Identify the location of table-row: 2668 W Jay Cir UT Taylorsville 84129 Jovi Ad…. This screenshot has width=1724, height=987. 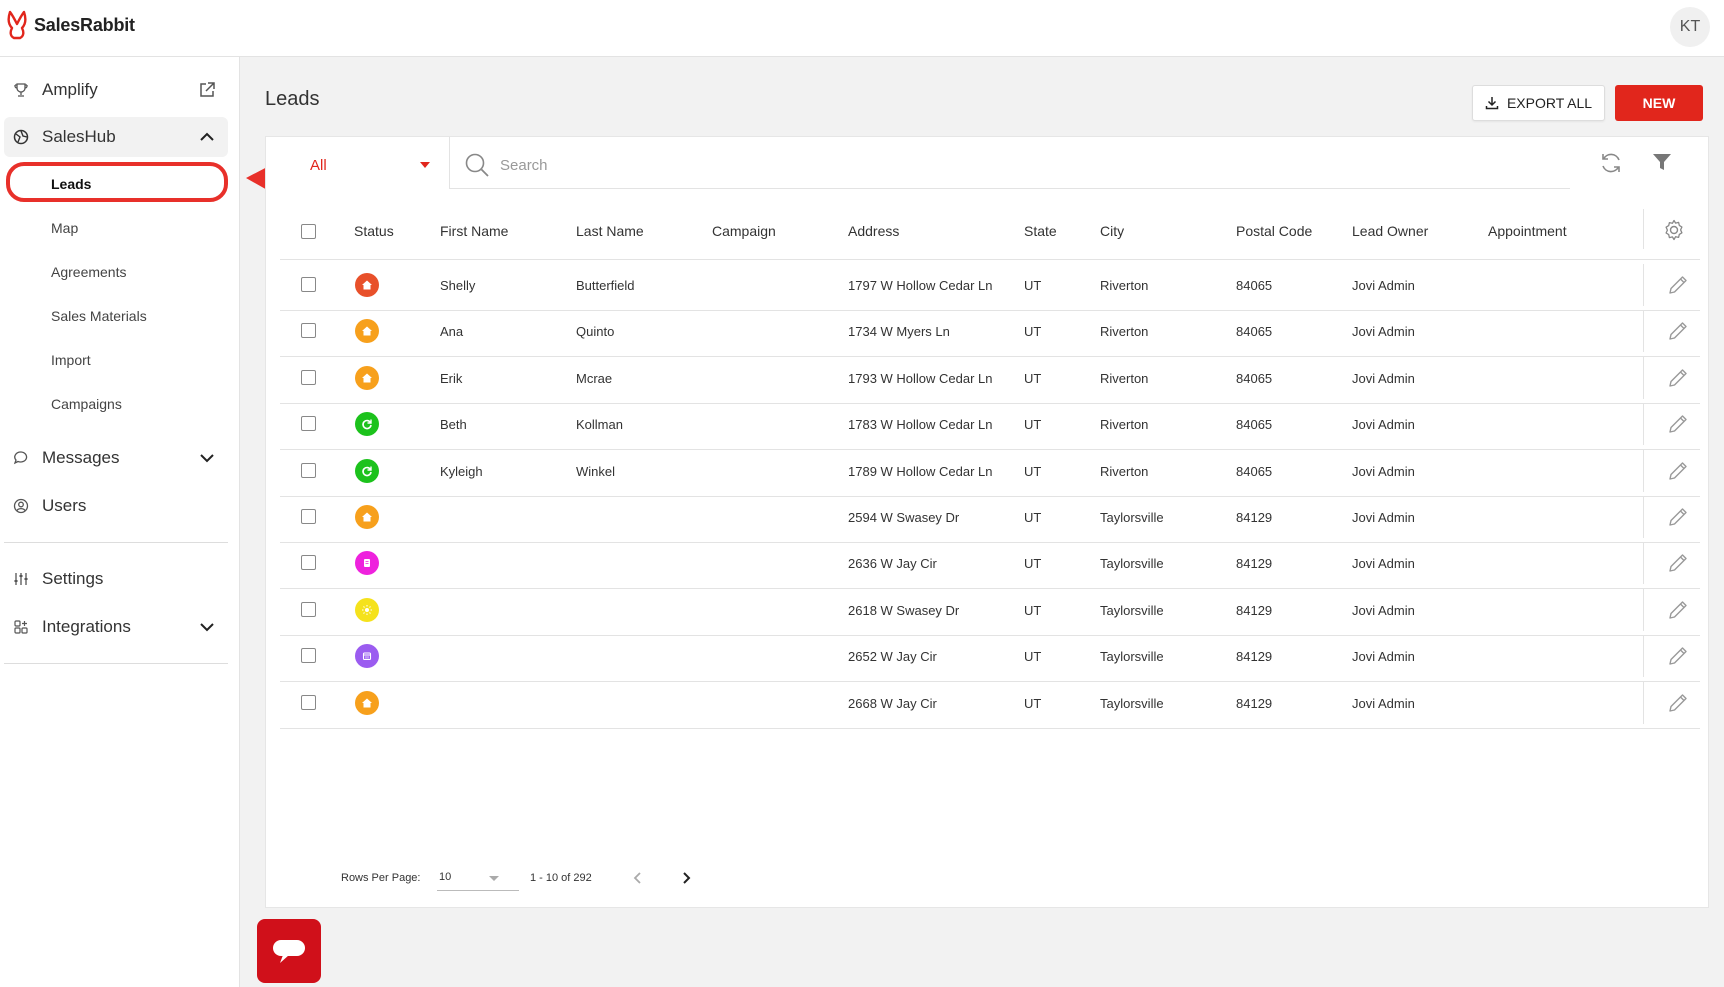
(990, 703).